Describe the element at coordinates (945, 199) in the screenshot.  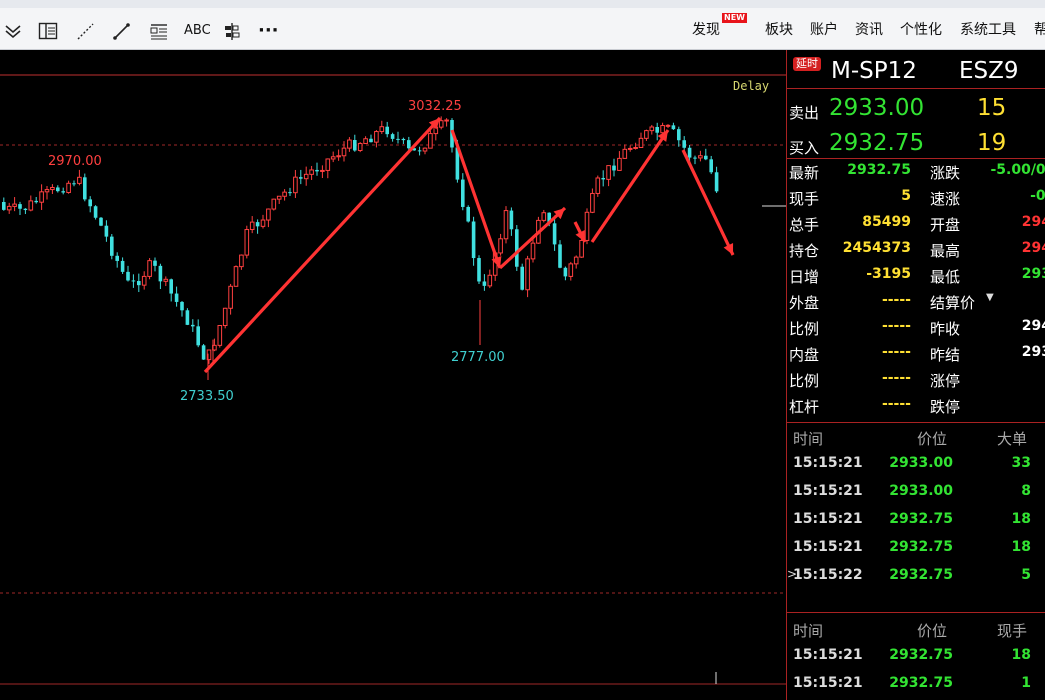
I see `stat-label: 速涨` at that location.